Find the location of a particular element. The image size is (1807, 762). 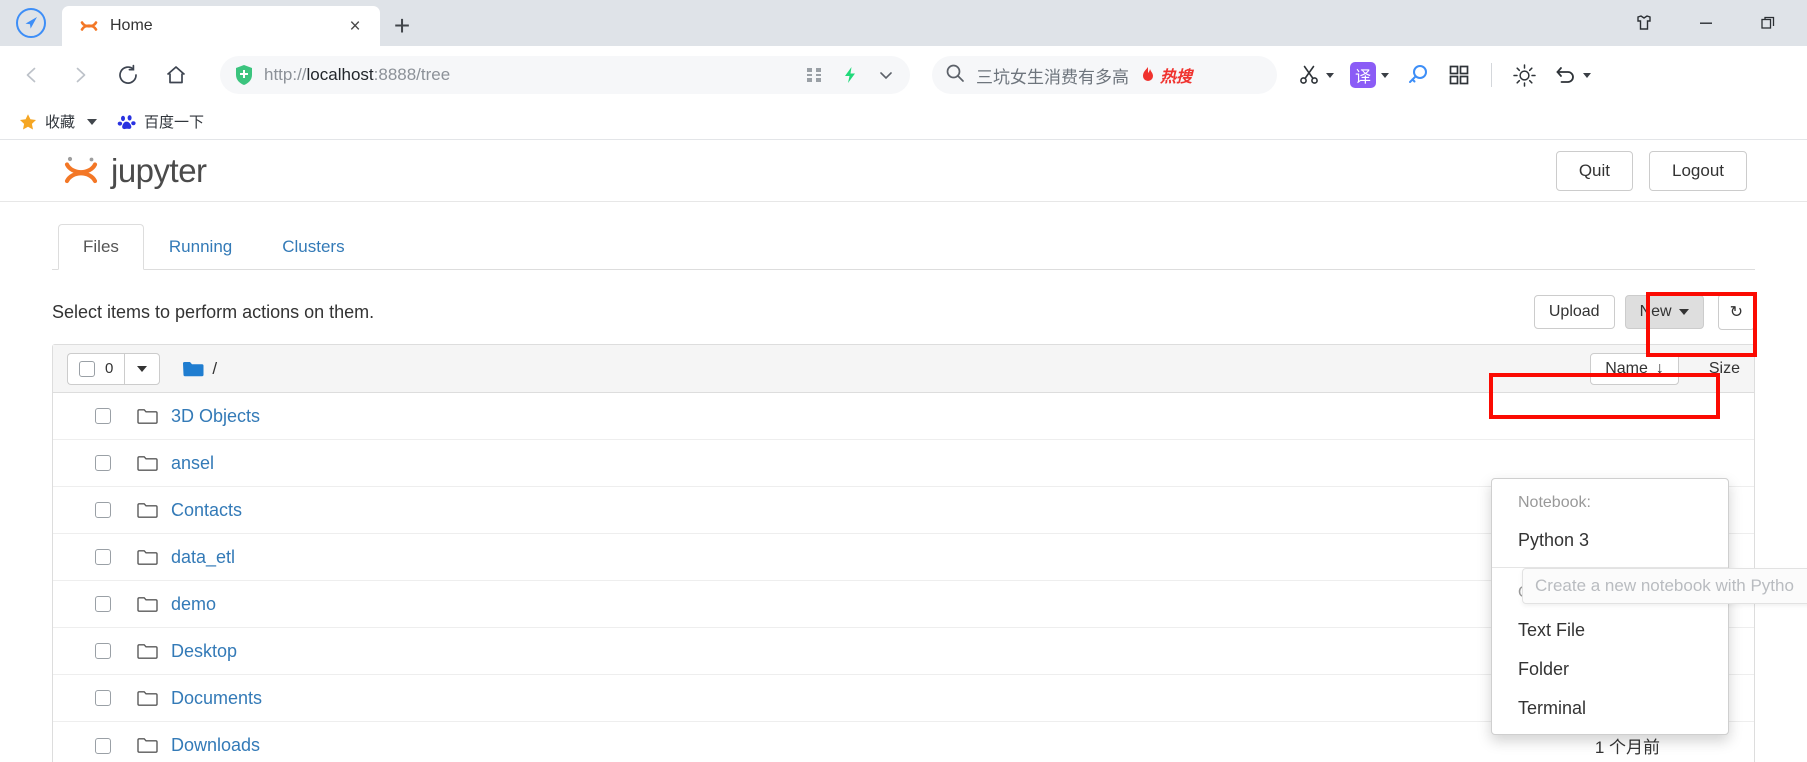

minimize-icon is located at coordinates (1706, 23).